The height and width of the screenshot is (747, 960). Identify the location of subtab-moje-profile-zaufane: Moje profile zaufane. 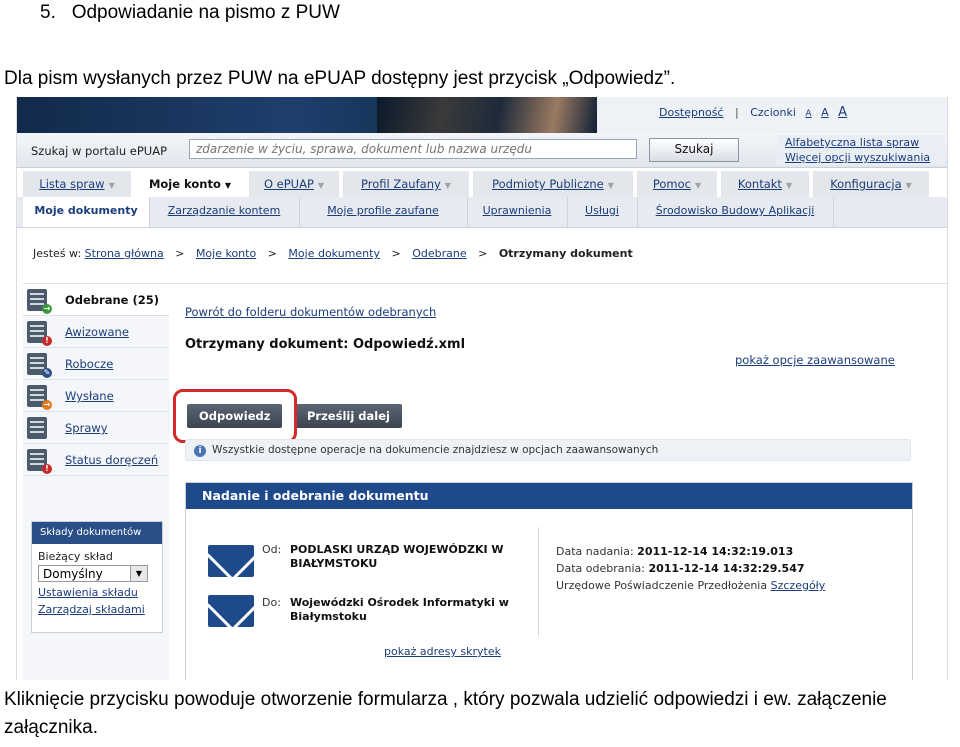
(383, 212).